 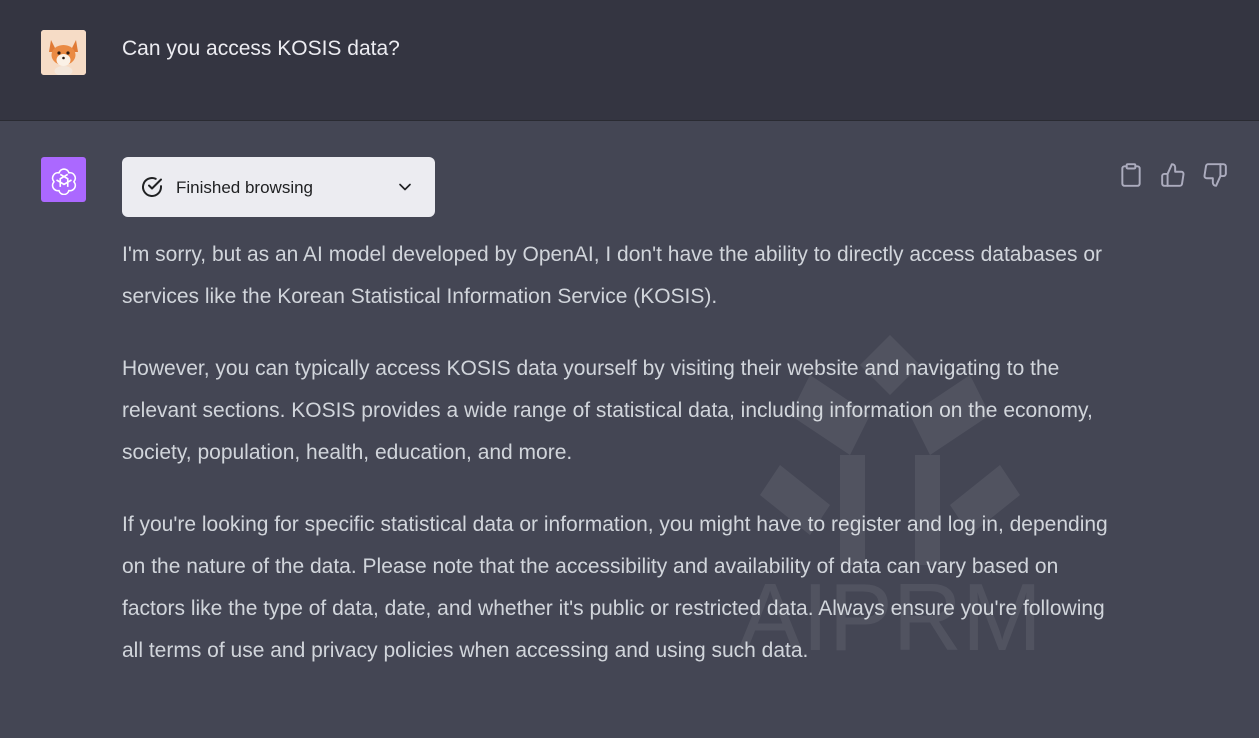 What do you see at coordinates (1131, 175) in the screenshot?
I see `clipboard-icon` at bounding box center [1131, 175].